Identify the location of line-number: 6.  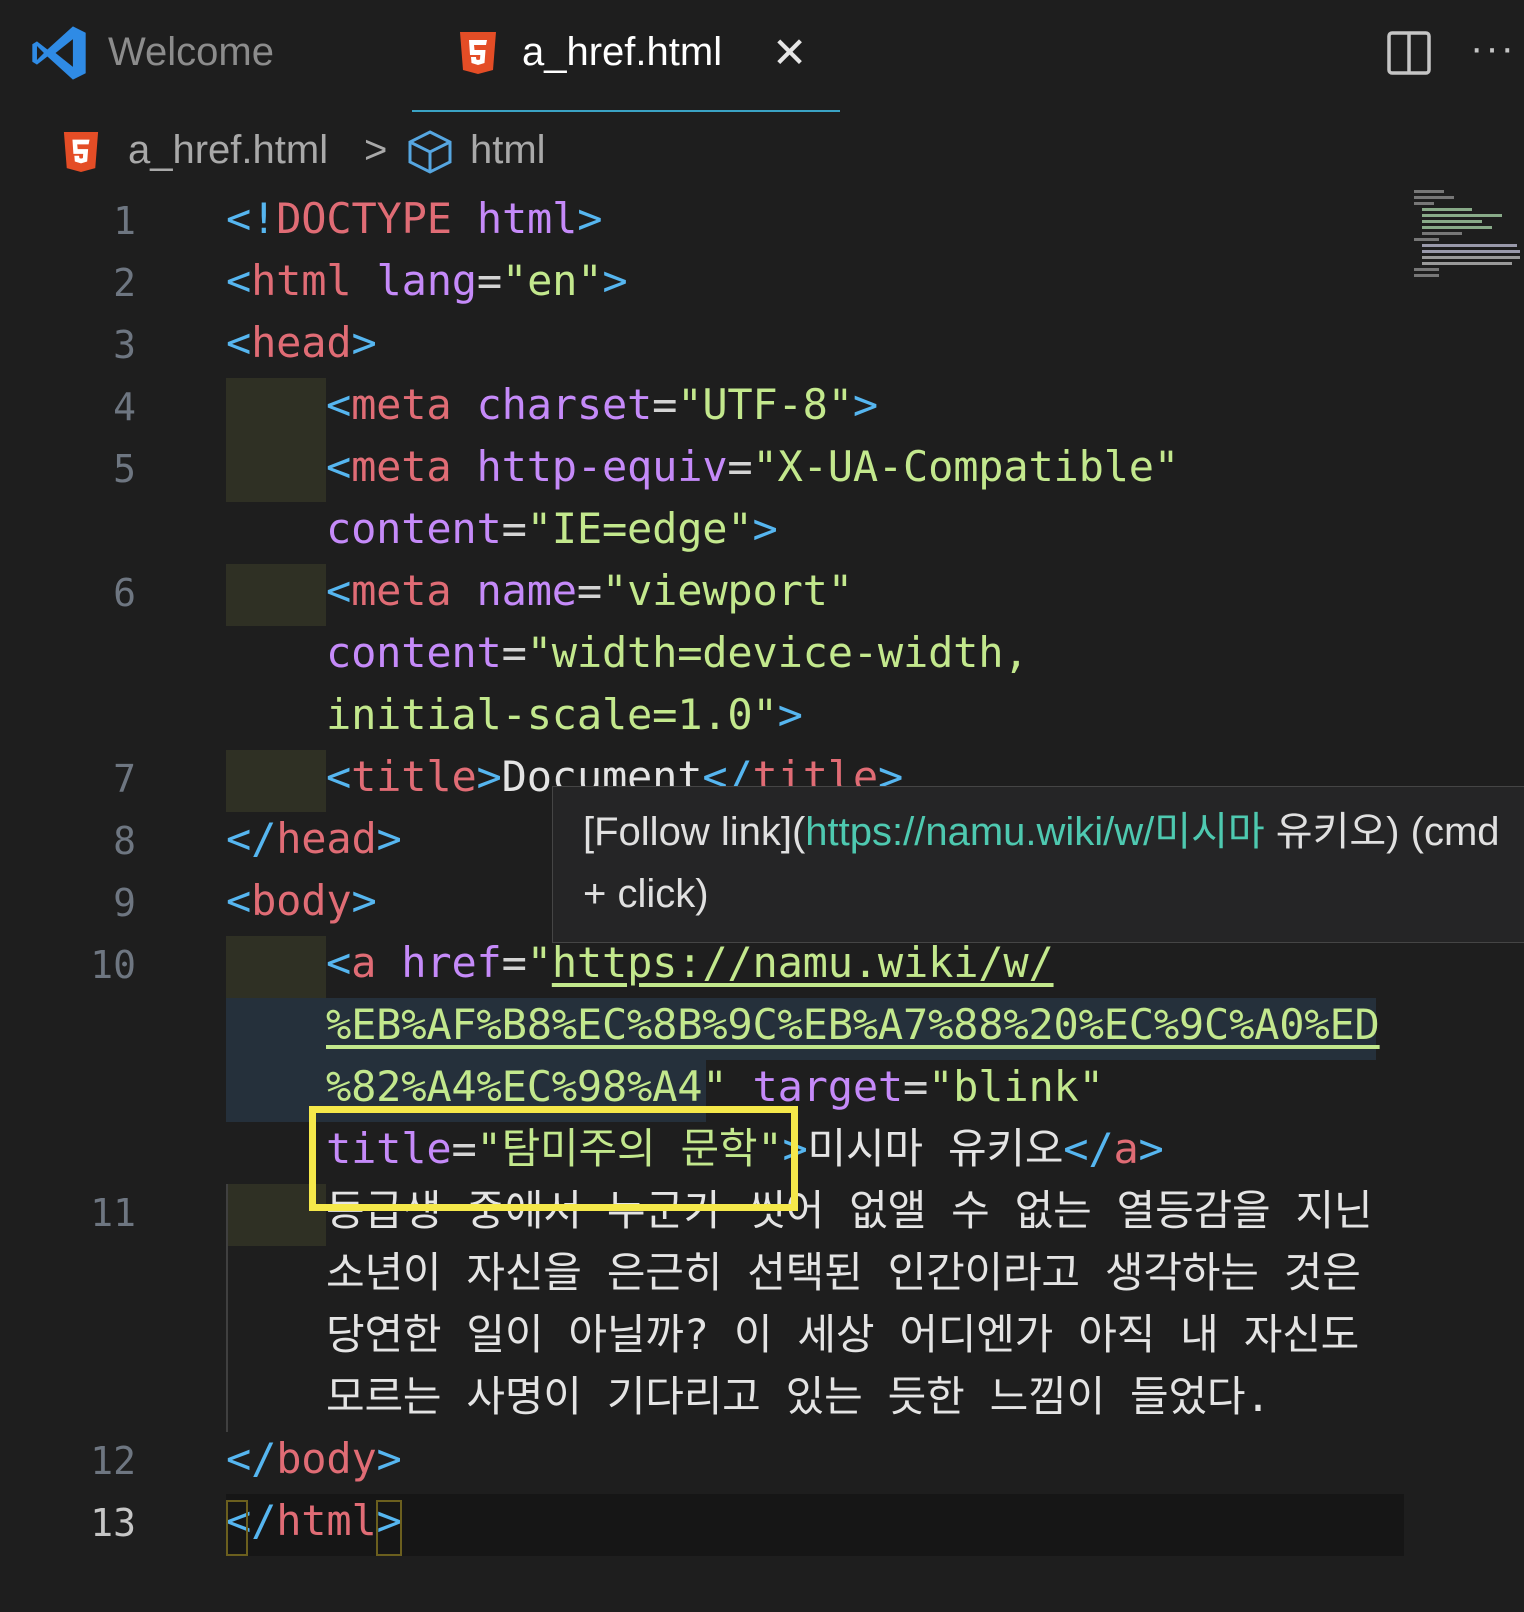
(124, 593).